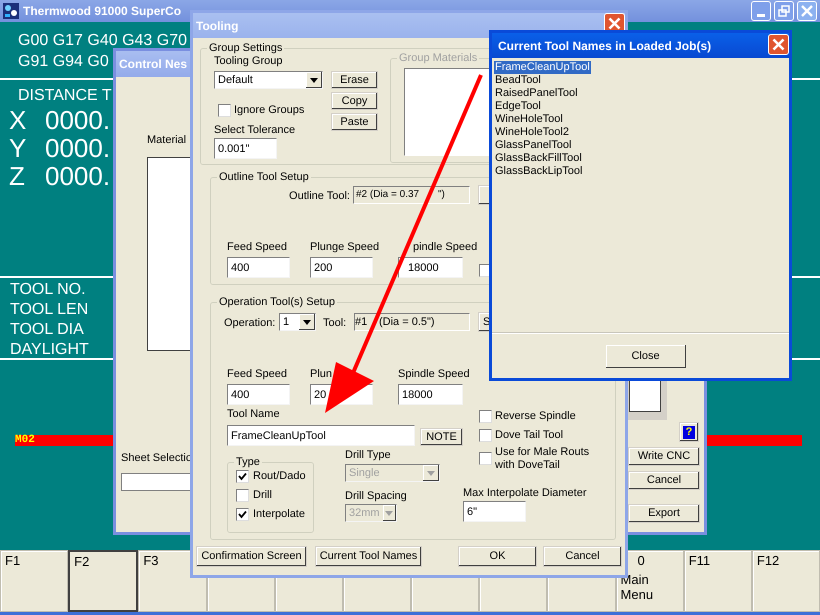 The width and height of the screenshot is (820, 615). Describe the element at coordinates (166, 140) in the screenshot. I see `field-label: Material` at that location.